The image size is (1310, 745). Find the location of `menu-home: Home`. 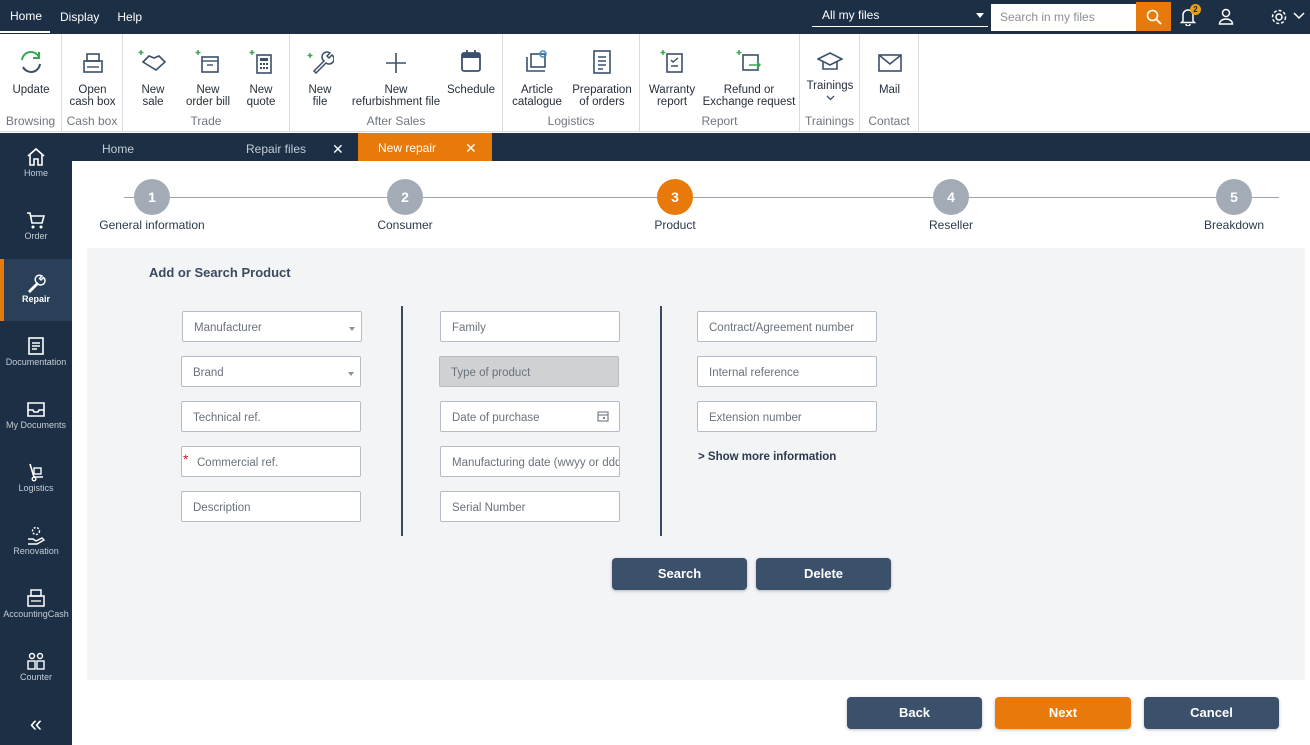

menu-home: Home is located at coordinates (25, 17).